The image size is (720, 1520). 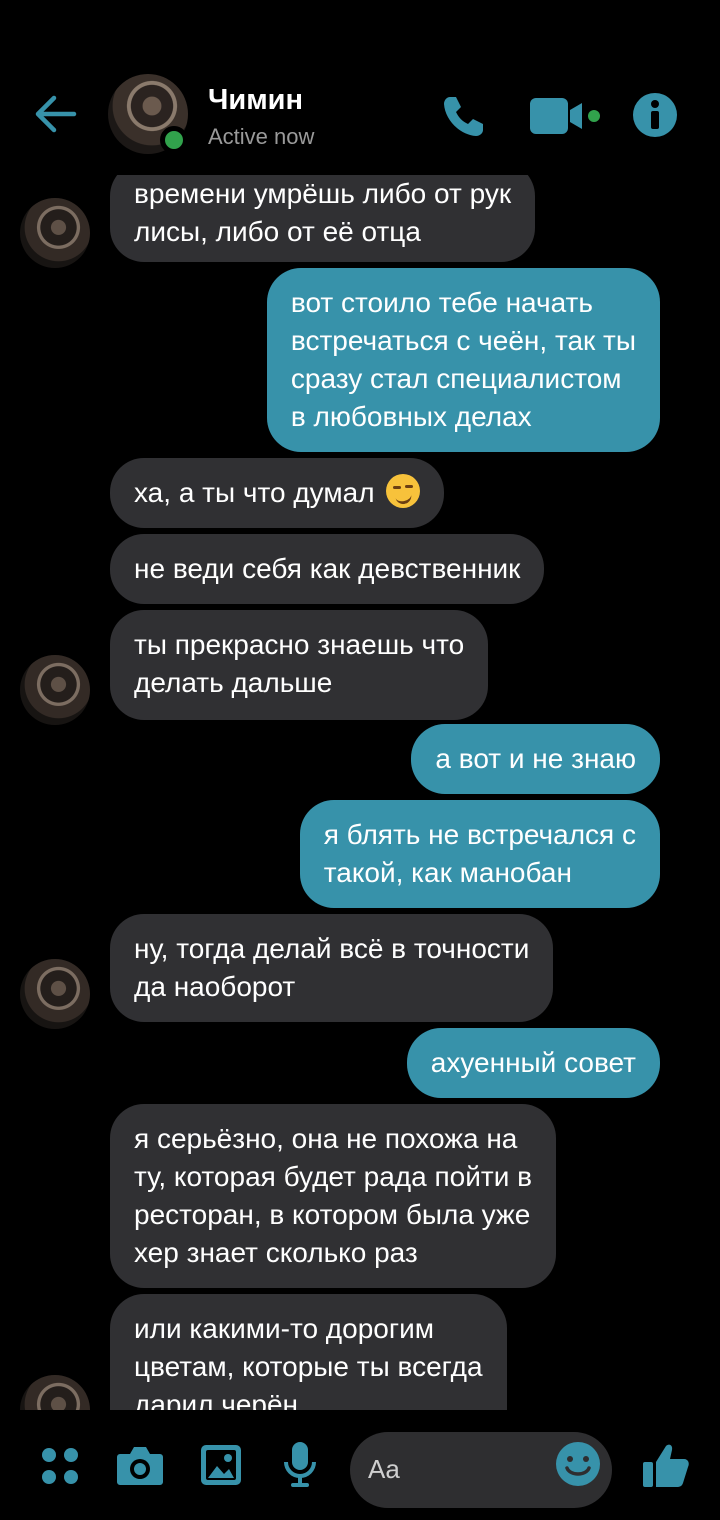 I want to click on phone-icon, so click(x=464, y=116).